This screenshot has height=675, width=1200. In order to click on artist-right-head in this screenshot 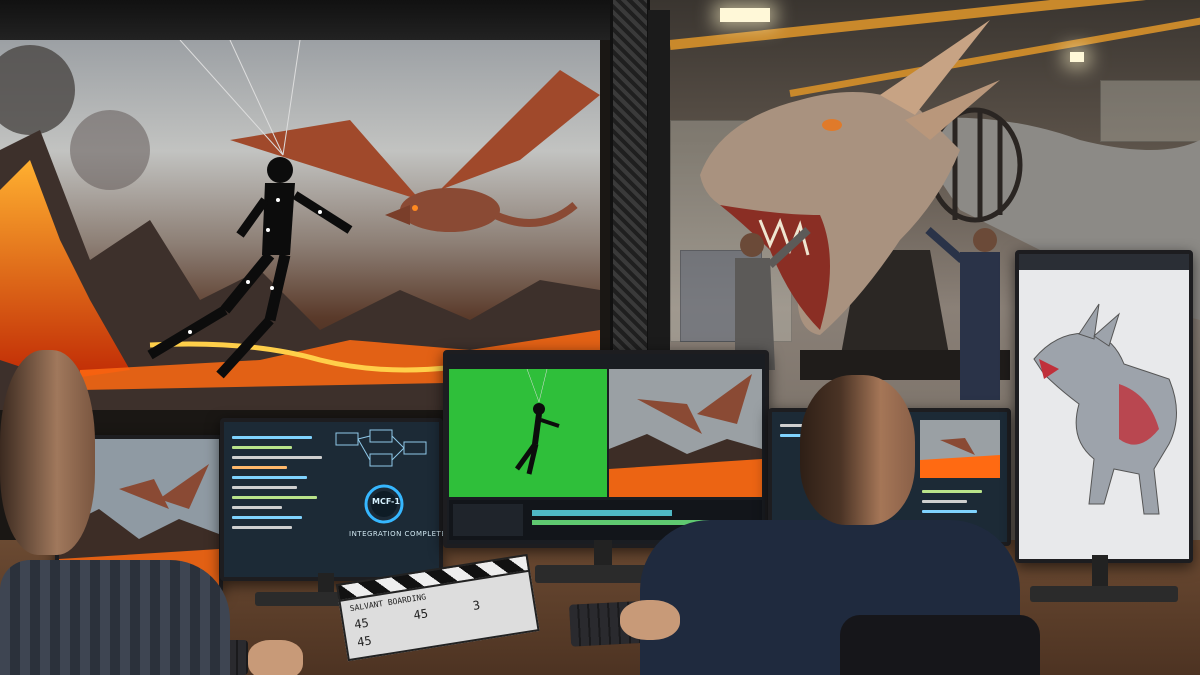, I will do `click(857, 450)`.